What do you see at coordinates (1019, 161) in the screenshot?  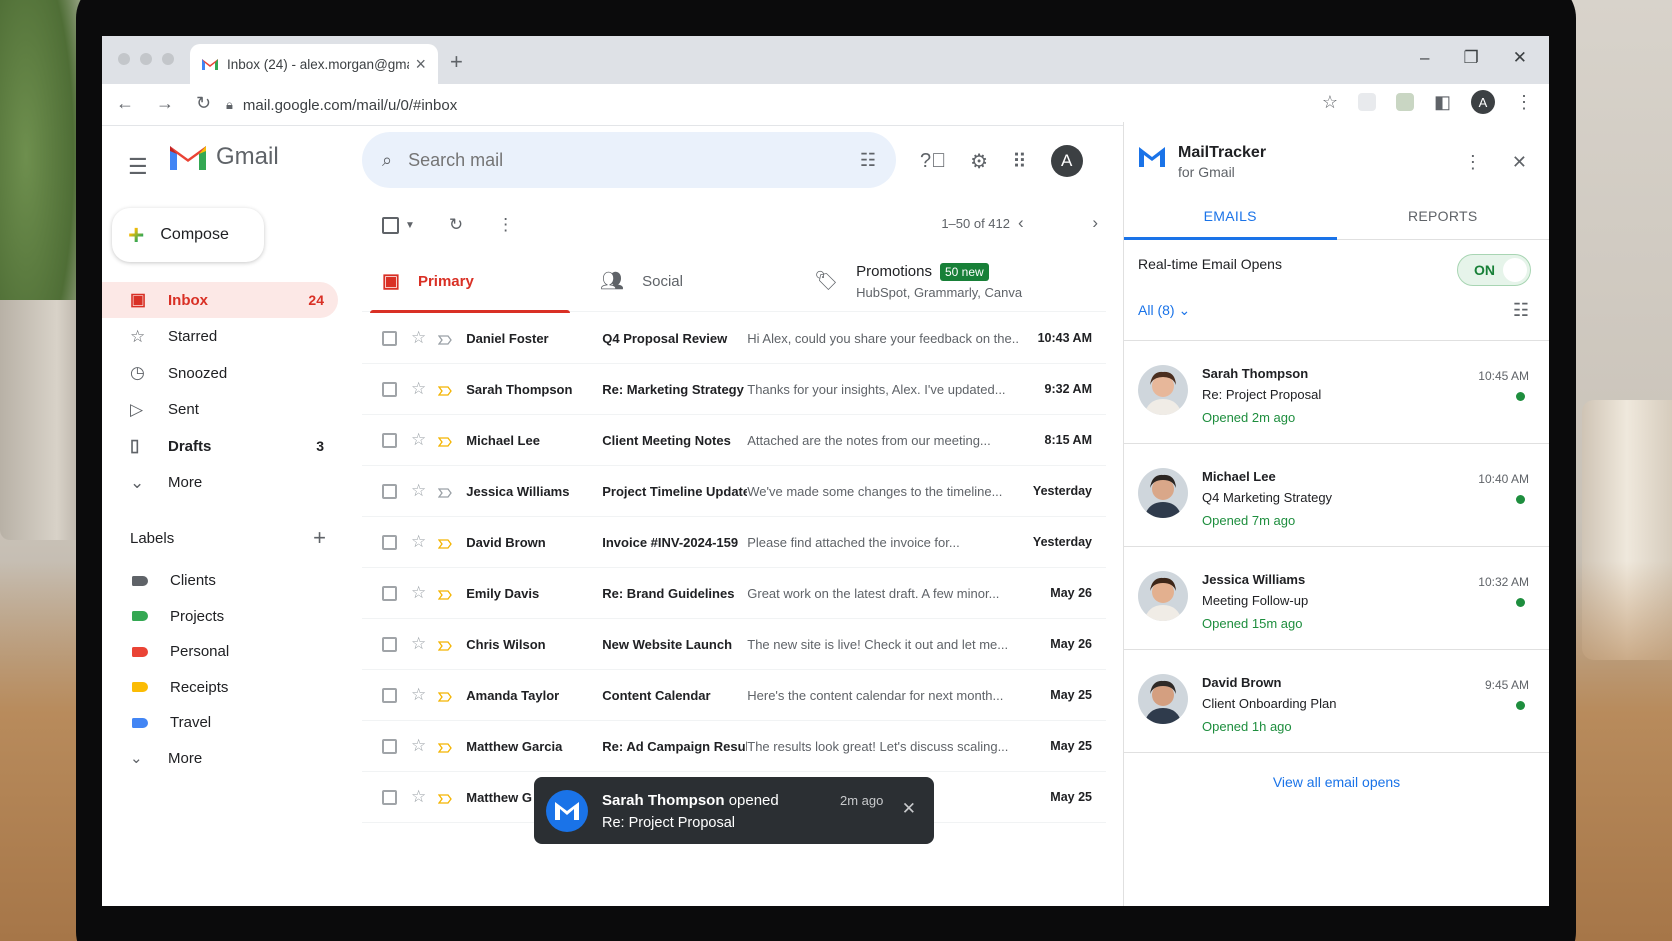 I see `apps-grid-icon: ⠿` at bounding box center [1019, 161].